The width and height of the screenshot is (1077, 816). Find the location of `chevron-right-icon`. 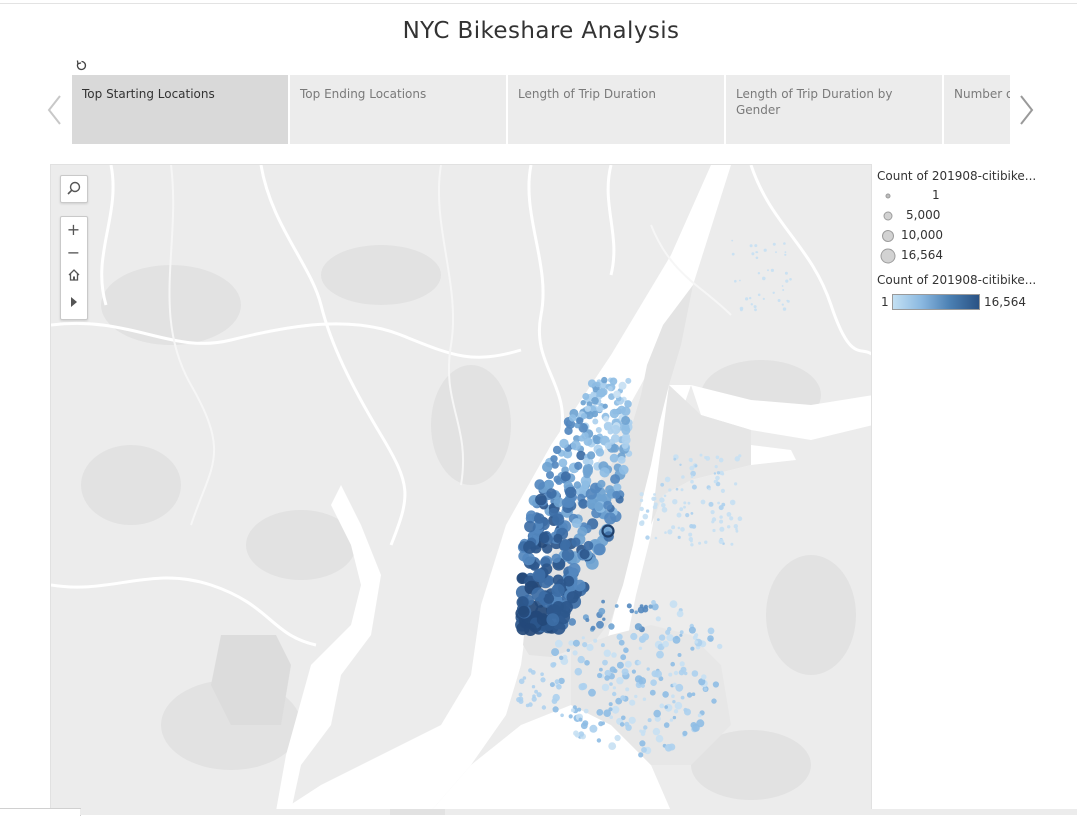

chevron-right-icon is located at coordinates (1027, 110).